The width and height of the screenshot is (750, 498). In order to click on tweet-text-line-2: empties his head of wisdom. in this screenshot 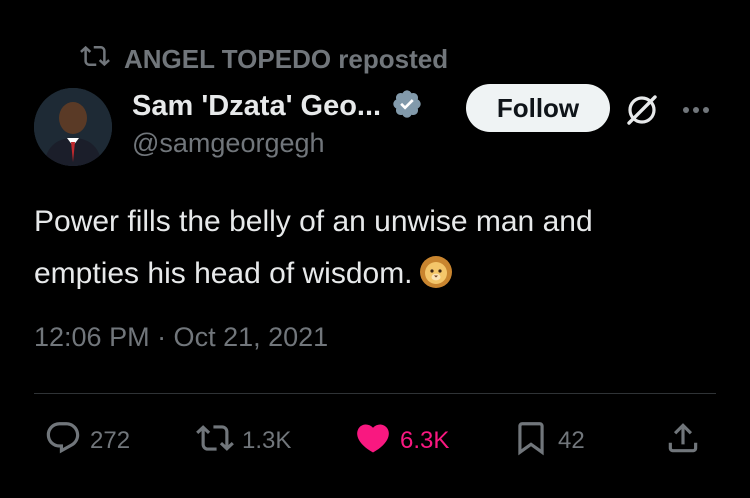, I will do `click(374, 274)`.